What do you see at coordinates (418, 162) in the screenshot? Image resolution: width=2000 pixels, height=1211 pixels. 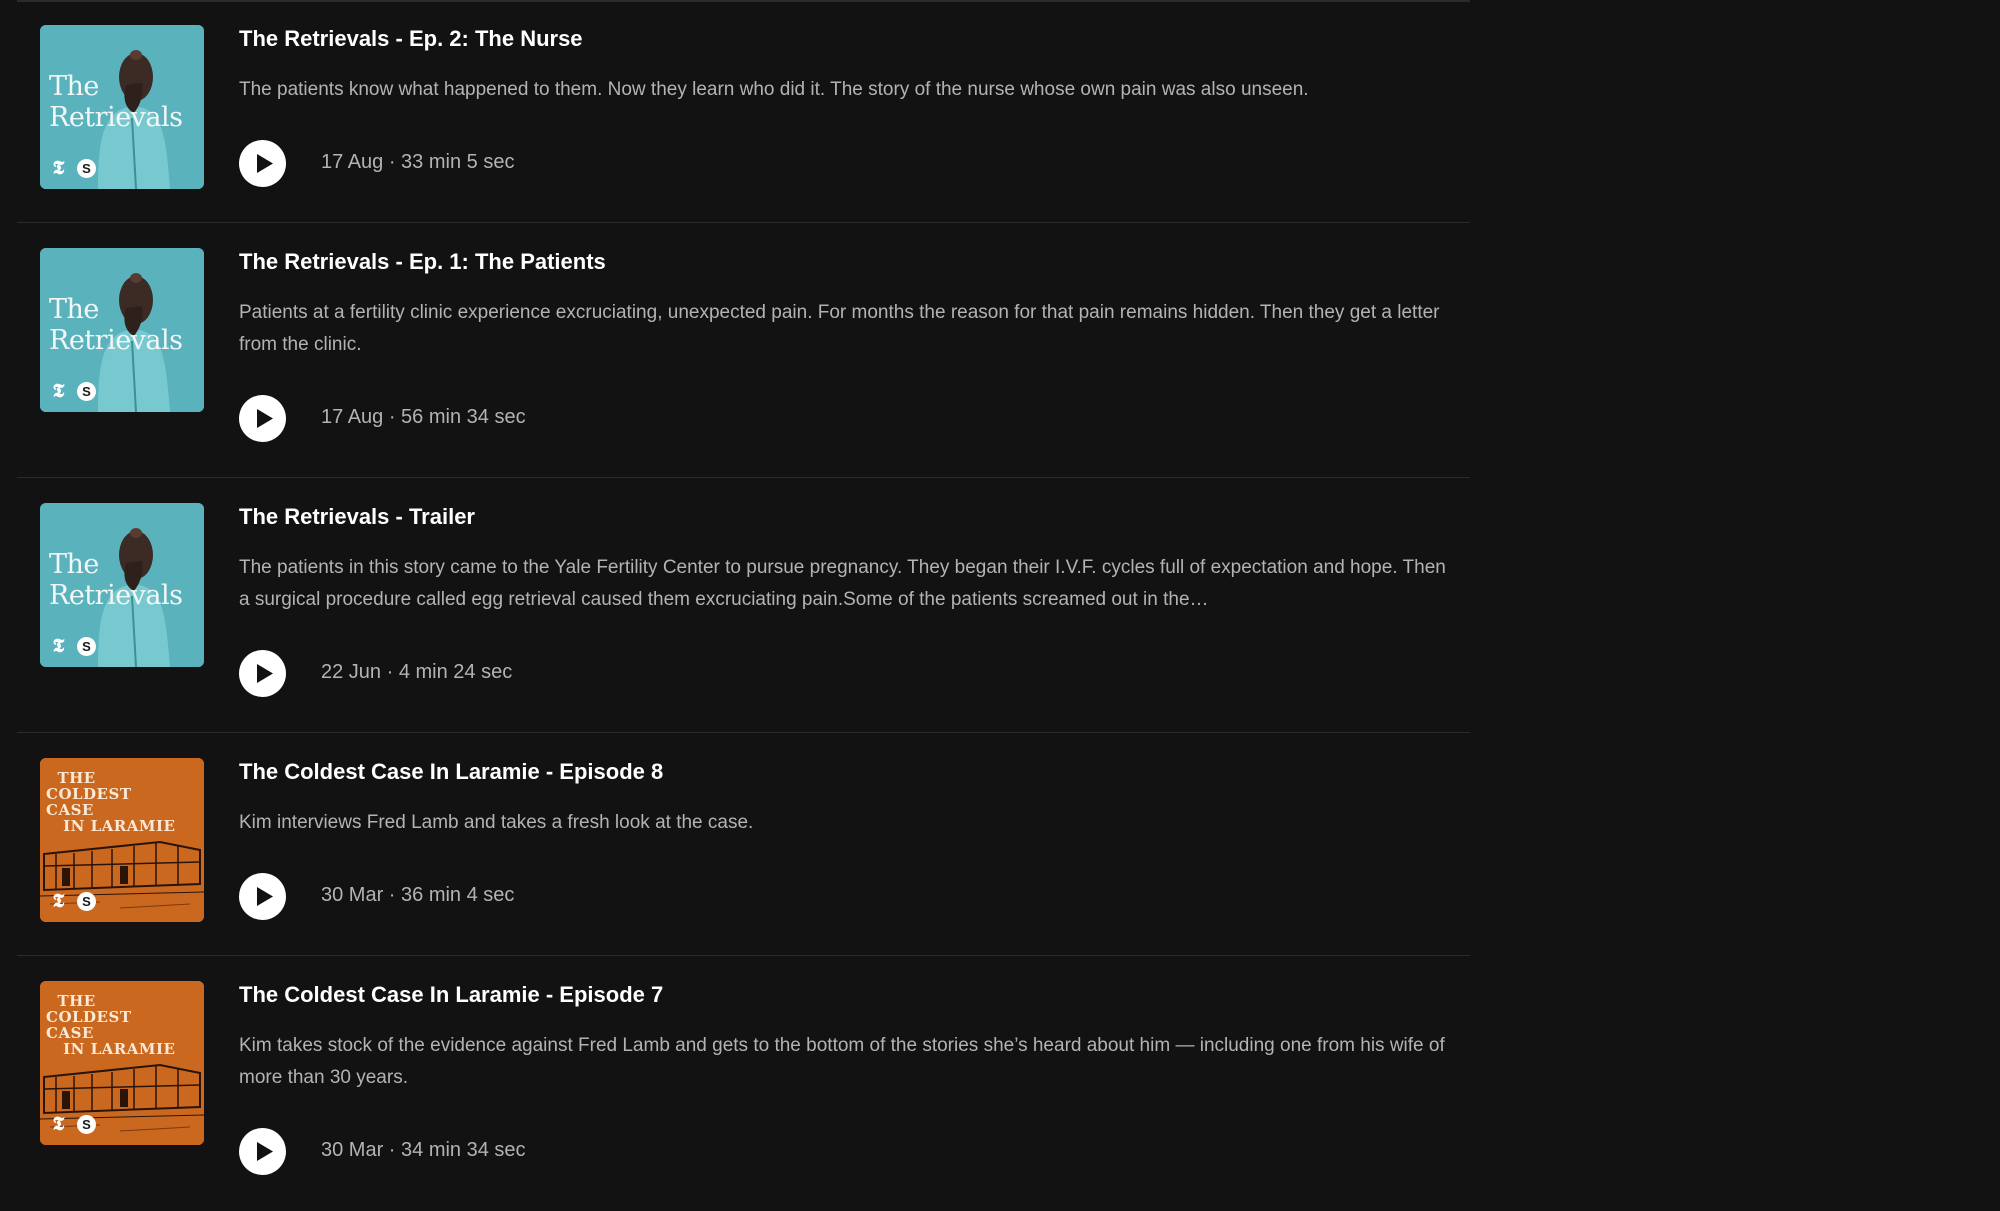 I see `episode-date-duration: 17 Aug · 33 min 5 sec` at bounding box center [418, 162].